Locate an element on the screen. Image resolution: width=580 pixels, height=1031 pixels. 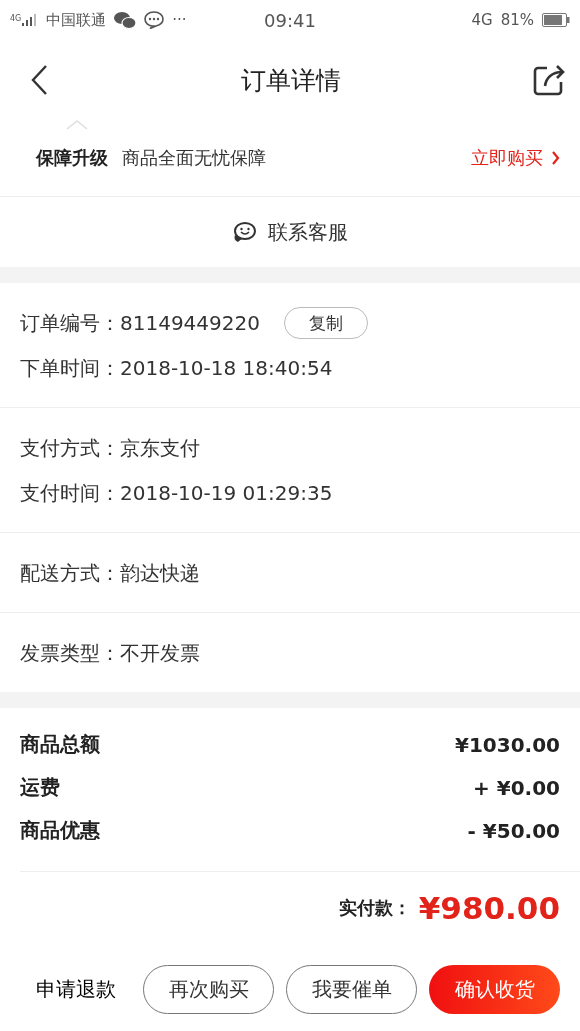
buy-now-link: 立即购买 is located at coordinates (515, 158).